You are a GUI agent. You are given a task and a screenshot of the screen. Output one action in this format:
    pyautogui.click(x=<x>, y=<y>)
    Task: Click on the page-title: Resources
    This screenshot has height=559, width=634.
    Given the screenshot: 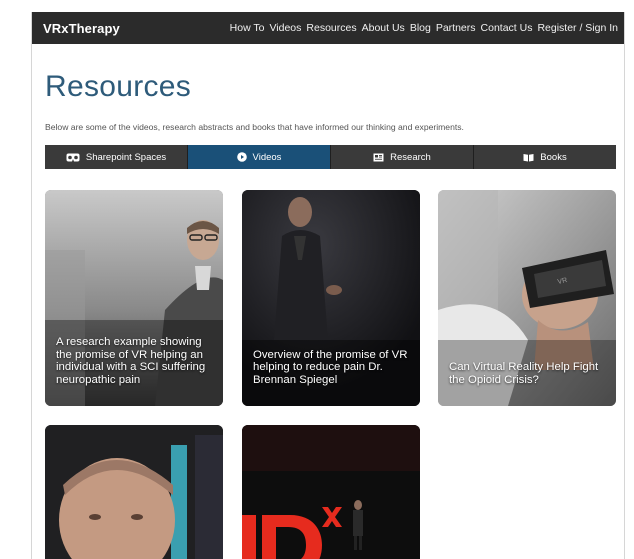 What is the action you would take?
    pyautogui.click(x=118, y=86)
    